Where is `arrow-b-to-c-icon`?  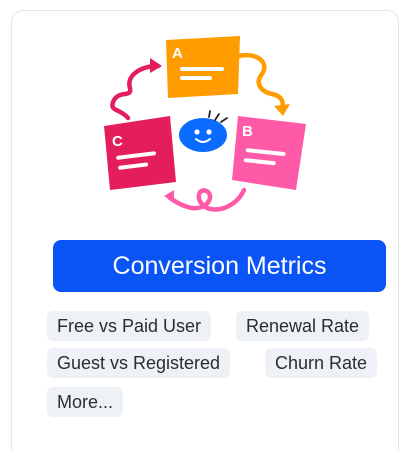 arrow-b-to-c-icon is located at coordinates (205, 199).